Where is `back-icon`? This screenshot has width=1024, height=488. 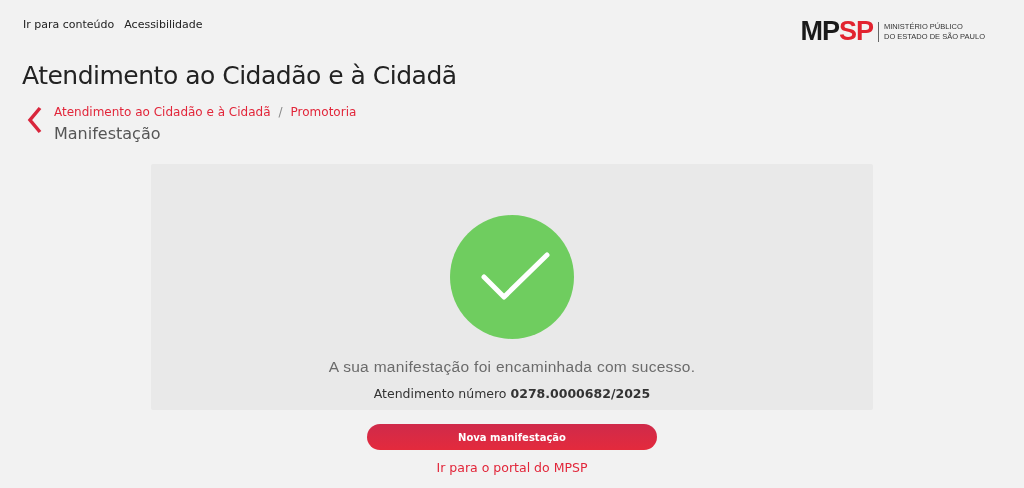 back-icon is located at coordinates (35, 120).